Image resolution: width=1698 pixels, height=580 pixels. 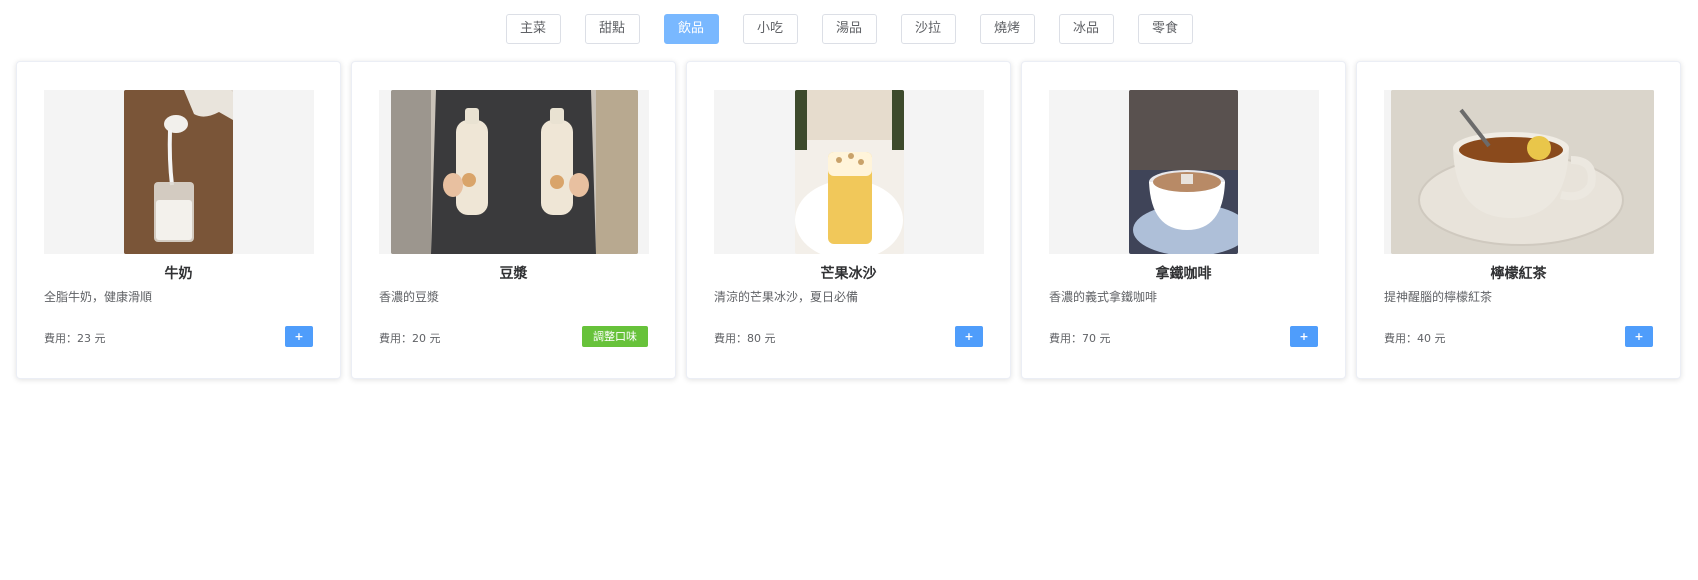 What do you see at coordinates (98, 297) in the screenshot?
I see `product-description: 全脂牛奶，健康滑順` at bounding box center [98, 297].